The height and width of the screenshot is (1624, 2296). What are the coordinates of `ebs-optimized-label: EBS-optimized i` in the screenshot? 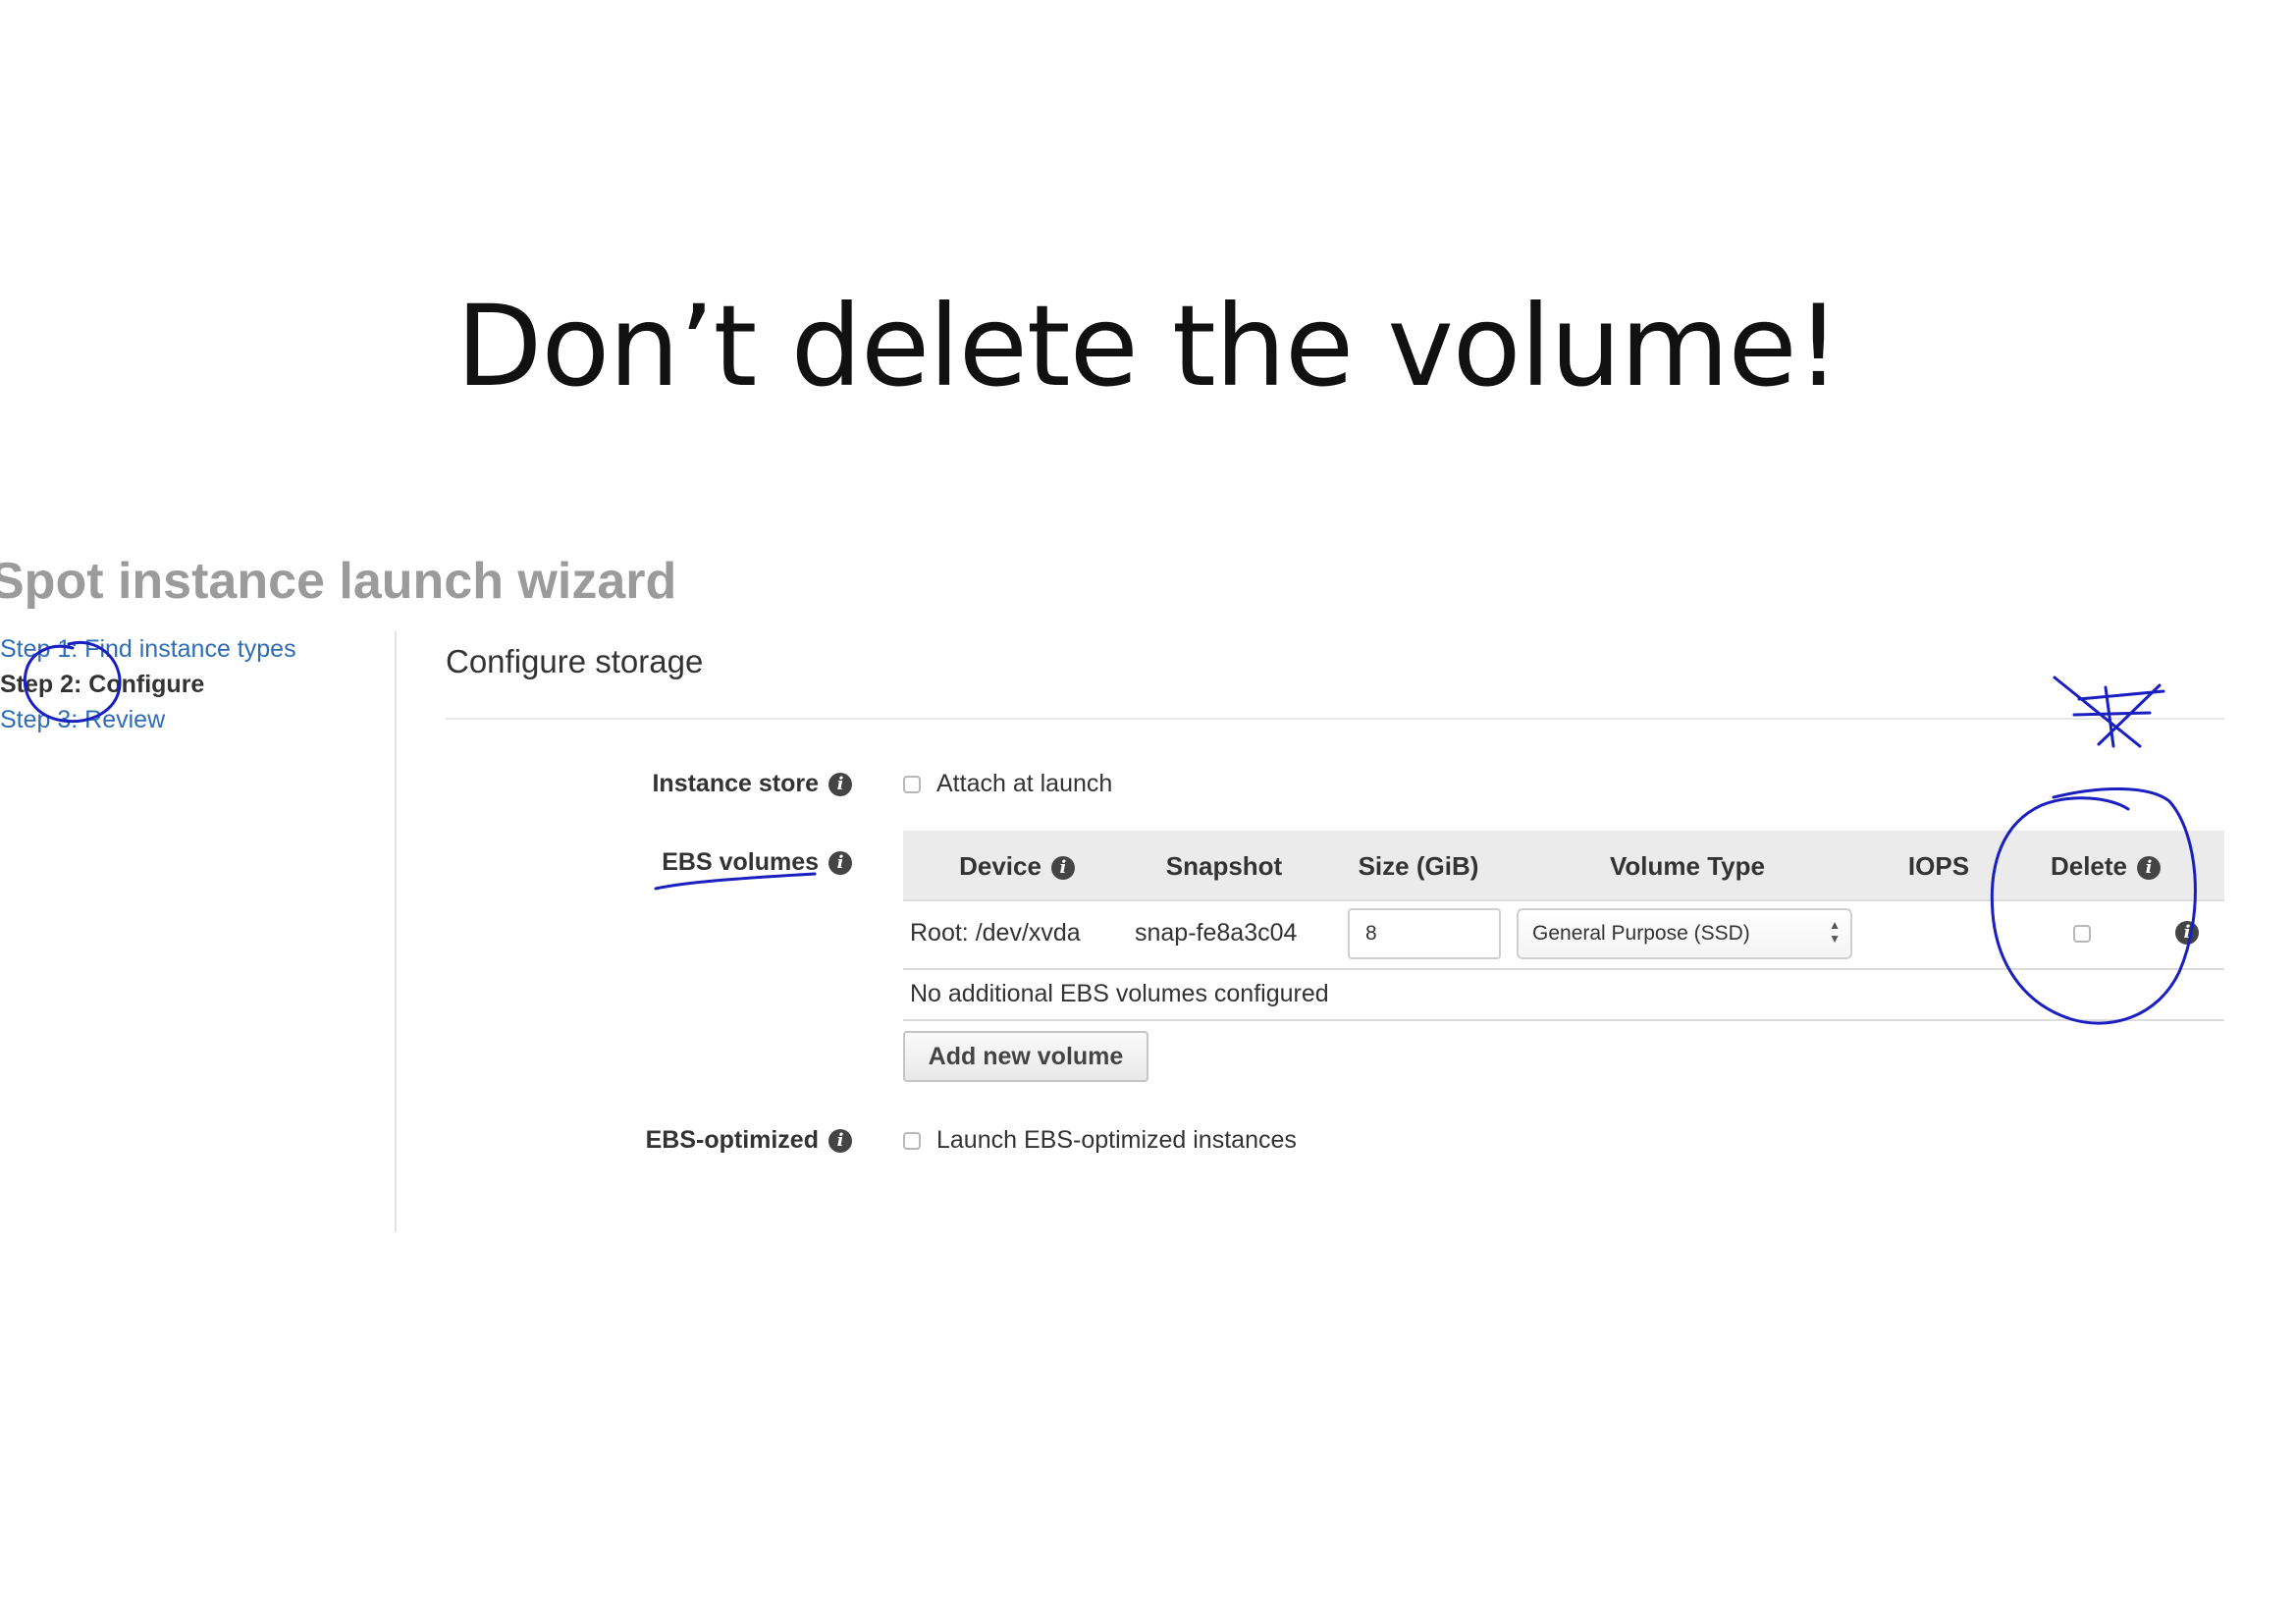 It's located at (646, 1140).